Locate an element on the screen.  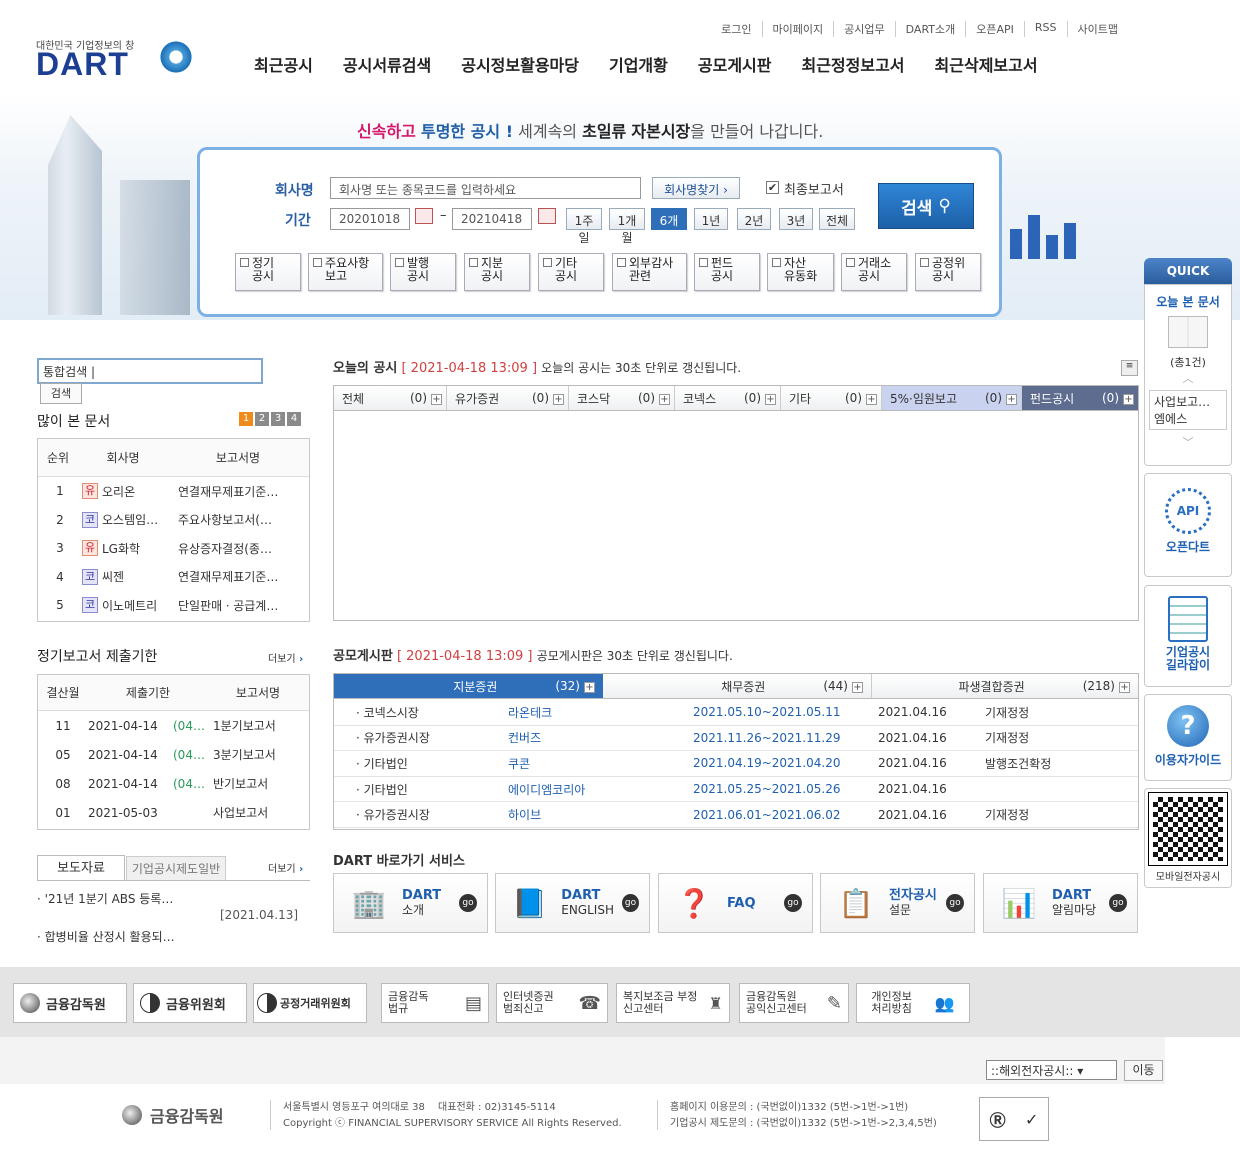
today-tab-kospi: 유가증권 (0) + is located at coordinates (508, 398).